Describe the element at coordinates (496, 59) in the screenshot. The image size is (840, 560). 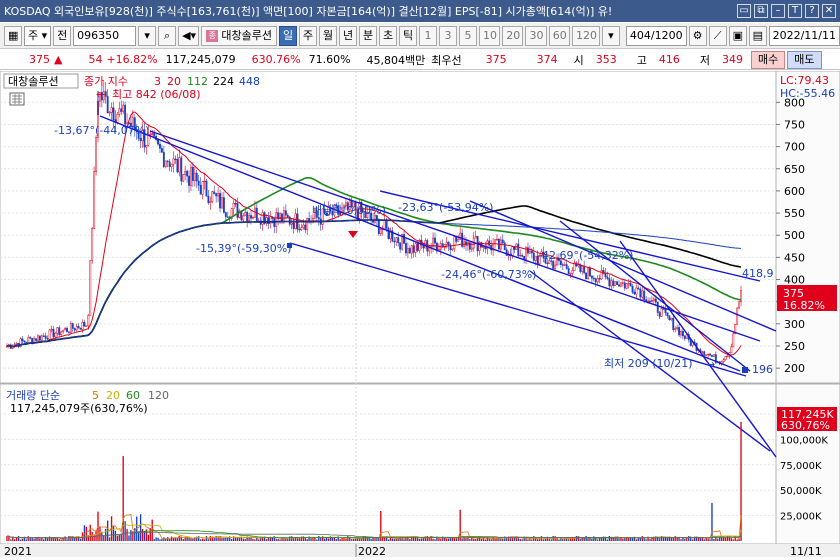
I see `ask-value: 375` at that location.